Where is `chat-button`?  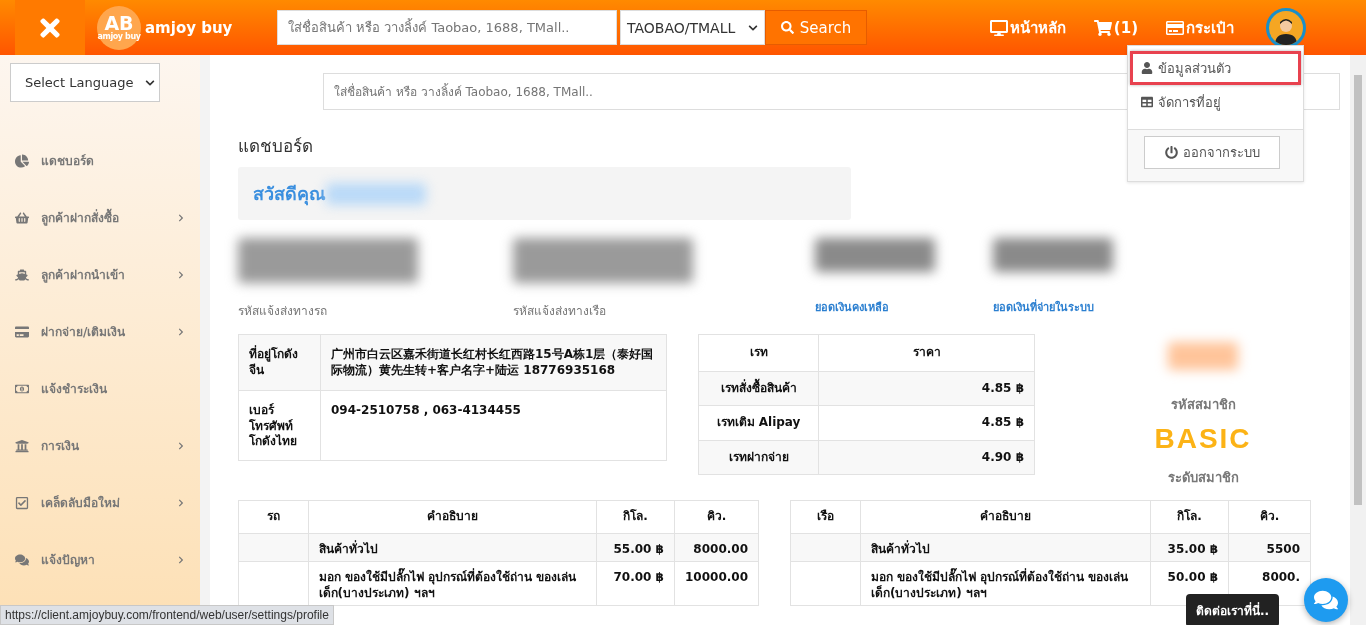
chat-button is located at coordinates (1326, 600).